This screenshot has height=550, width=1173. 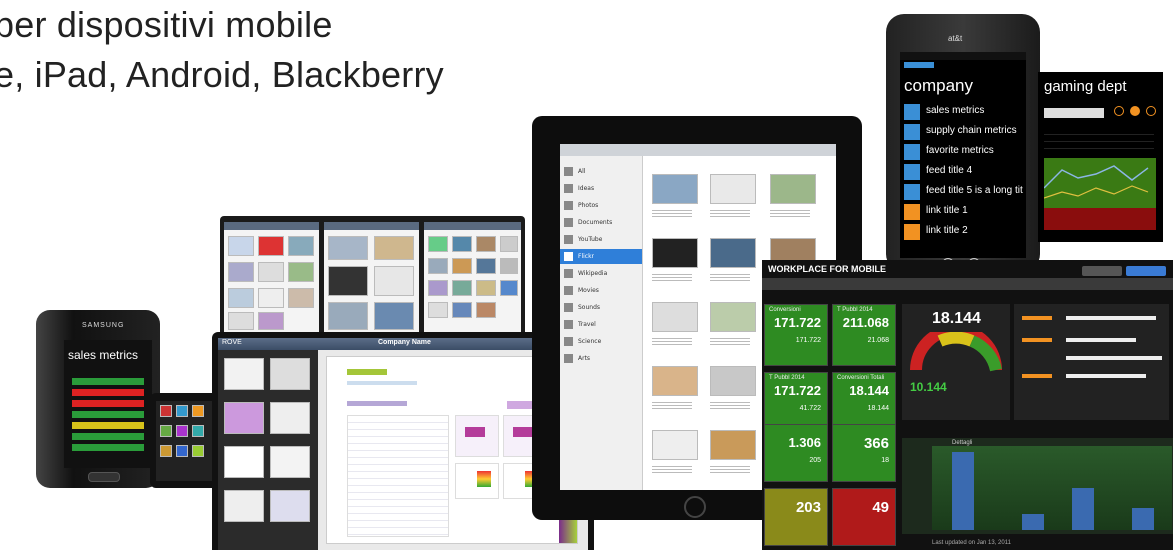 What do you see at coordinates (601, 324) in the screenshot?
I see `ipad-sidebar-item: Travel` at bounding box center [601, 324].